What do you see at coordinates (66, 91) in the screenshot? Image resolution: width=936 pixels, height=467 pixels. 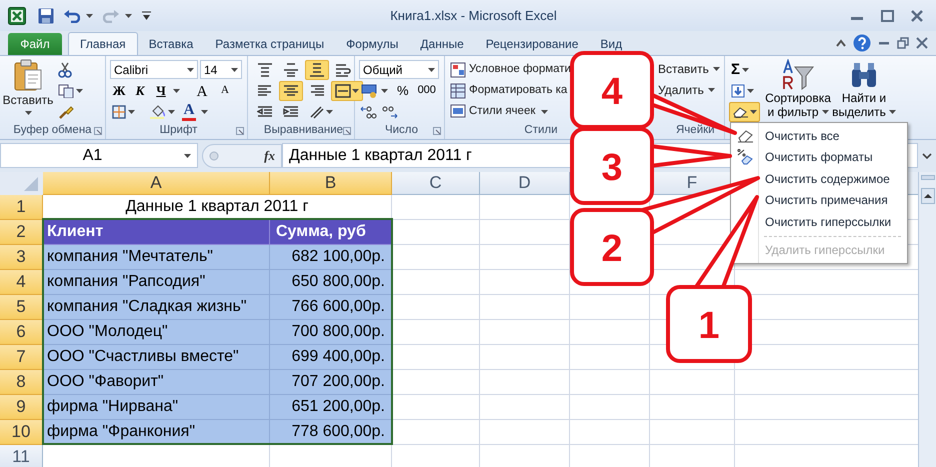 I see `copy-icon` at bounding box center [66, 91].